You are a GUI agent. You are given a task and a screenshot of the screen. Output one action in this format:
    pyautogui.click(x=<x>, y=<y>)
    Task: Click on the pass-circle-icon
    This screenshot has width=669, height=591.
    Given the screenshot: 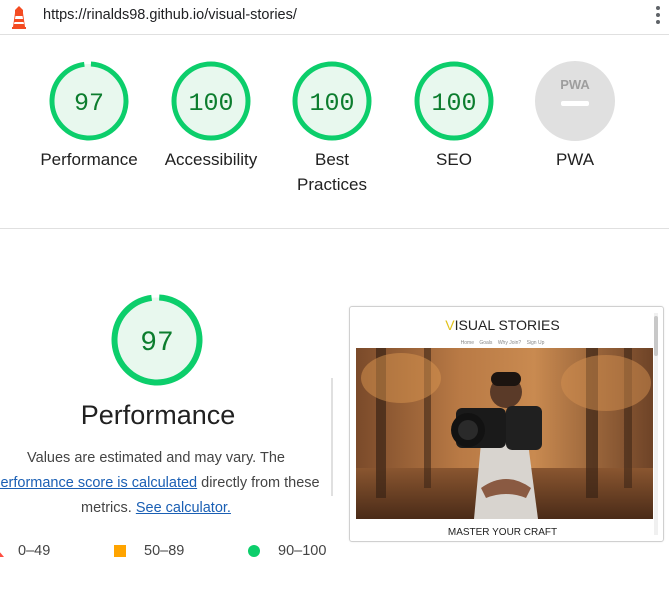 What is the action you would take?
    pyautogui.click(x=254, y=551)
    